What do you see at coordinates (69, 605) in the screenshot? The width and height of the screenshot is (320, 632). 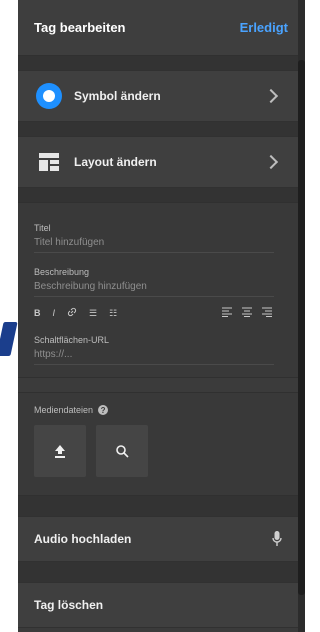 I see `delete-tag-label: Tag löschen` at bounding box center [69, 605].